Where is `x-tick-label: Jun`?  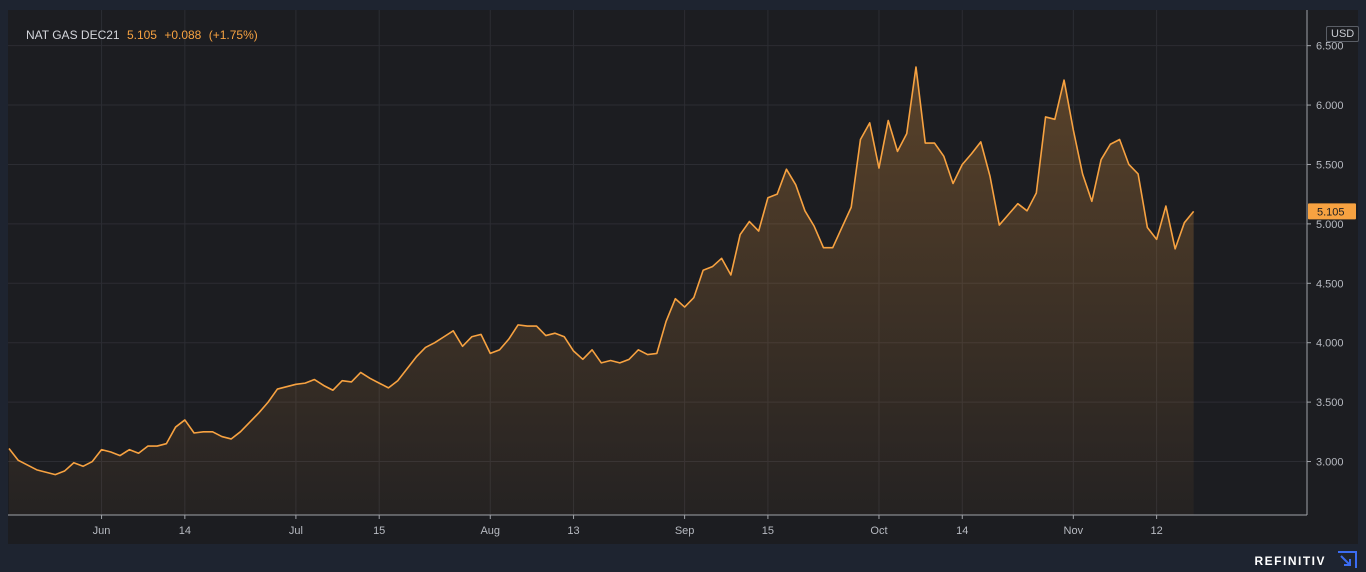
x-tick-label: Jun is located at coordinates (102, 531).